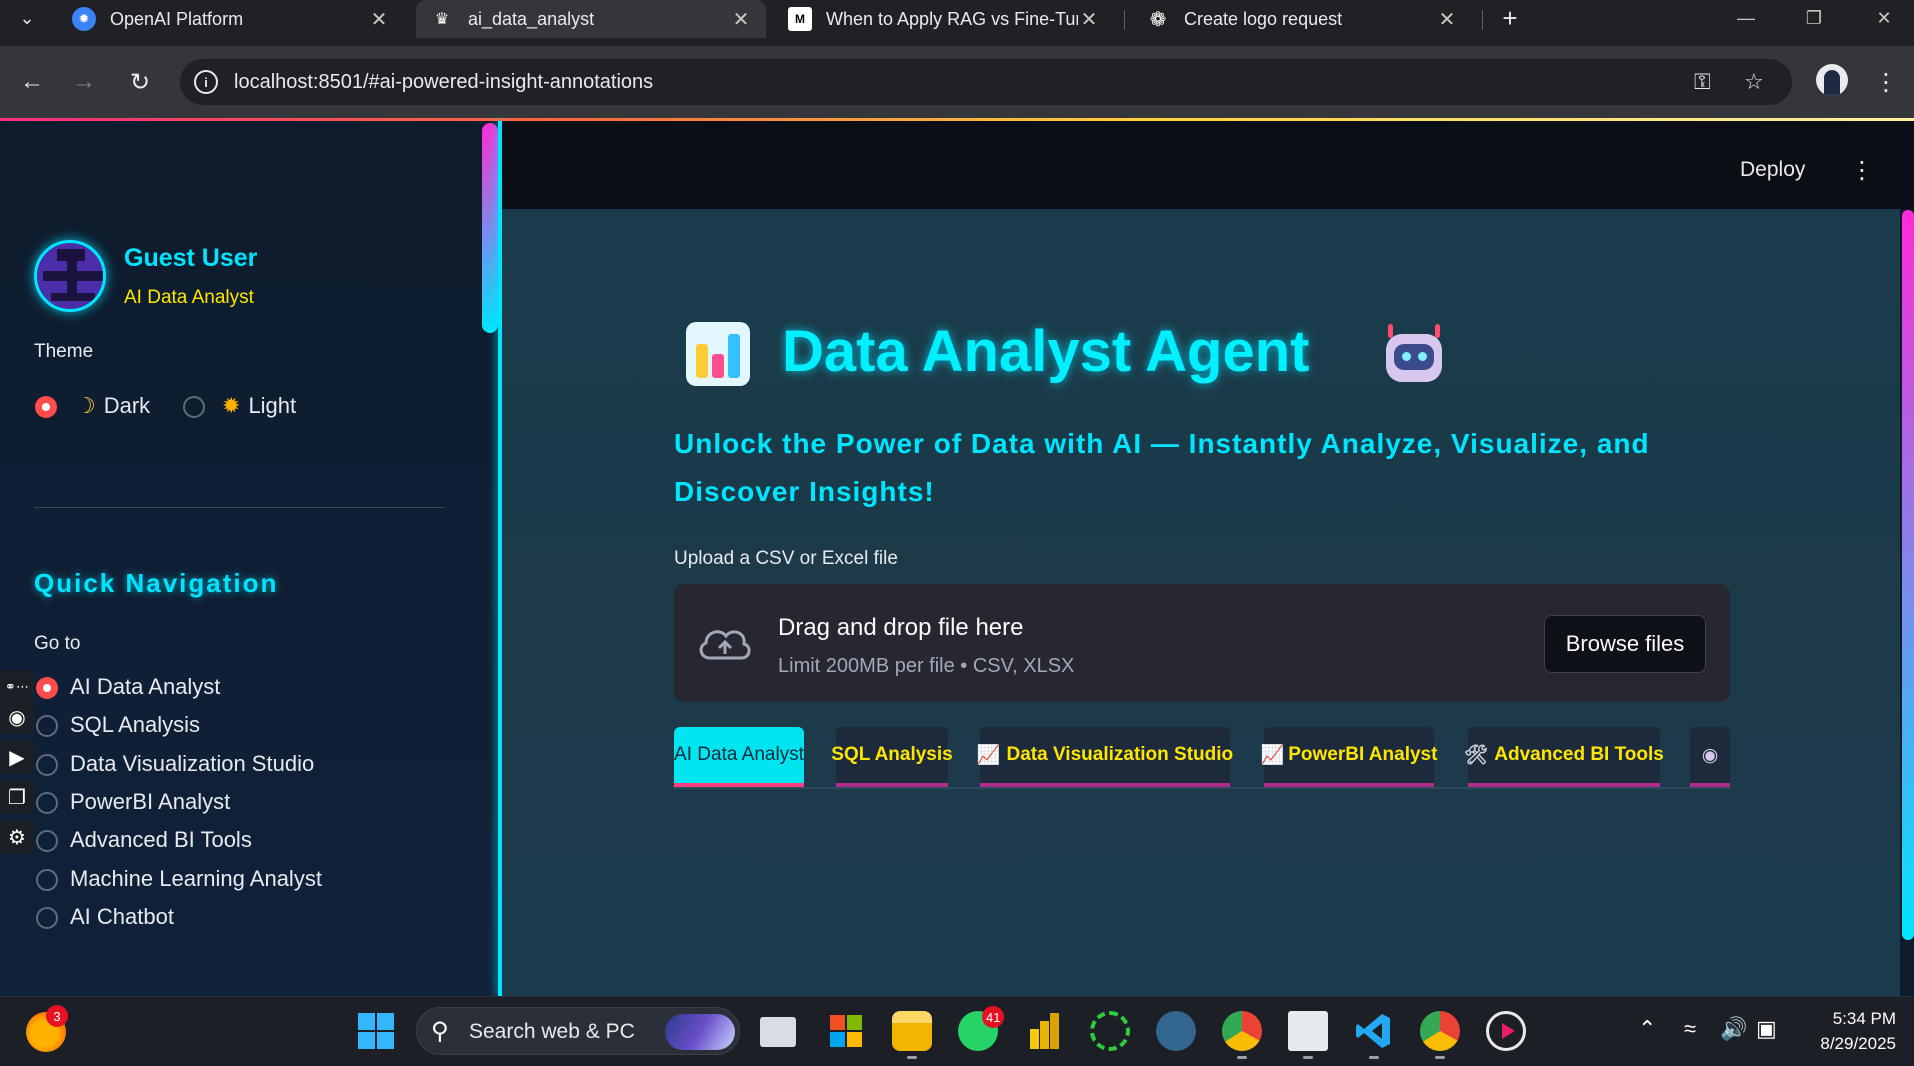 The height and width of the screenshot is (1066, 1914). Describe the element at coordinates (17, 837) in the screenshot. I see `settings-gear-icon: ⚙` at that location.